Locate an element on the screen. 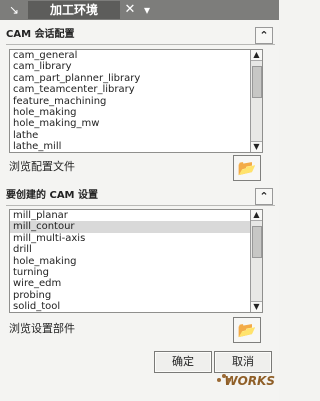 Image resolution: width=320 pixels, height=401 pixels. browse-config-row: 浏览配置文件 📂 is located at coordinates (135, 168).